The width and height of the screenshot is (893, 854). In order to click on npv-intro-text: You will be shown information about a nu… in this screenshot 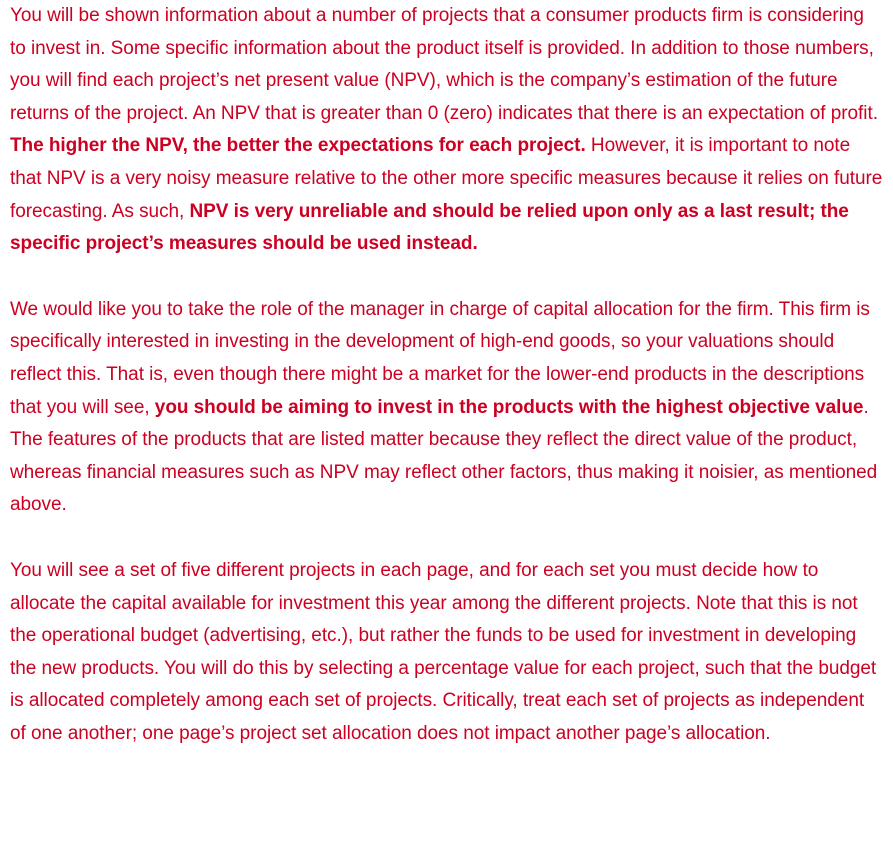, I will do `click(444, 64)`.